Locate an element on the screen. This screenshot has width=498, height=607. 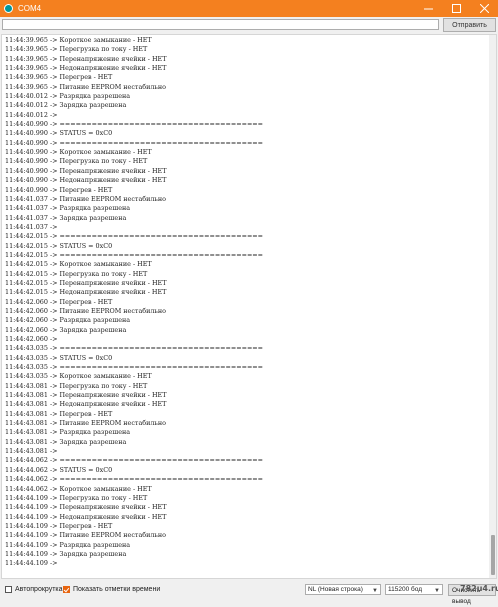
send-button: Отправить is located at coordinates (469, 25).